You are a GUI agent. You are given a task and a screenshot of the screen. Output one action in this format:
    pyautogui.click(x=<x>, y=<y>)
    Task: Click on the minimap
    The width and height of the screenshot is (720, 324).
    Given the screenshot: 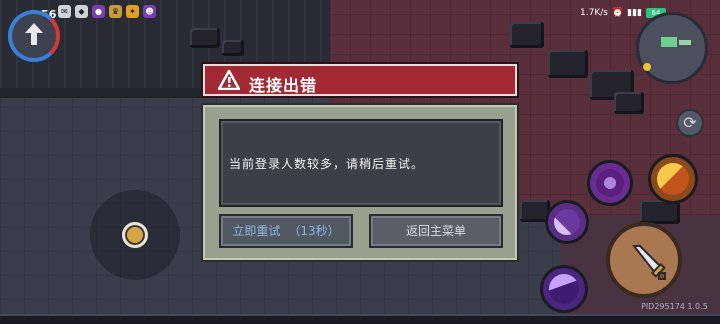 What is the action you would take?
    pyautogui.click(x=672, y=48)
    